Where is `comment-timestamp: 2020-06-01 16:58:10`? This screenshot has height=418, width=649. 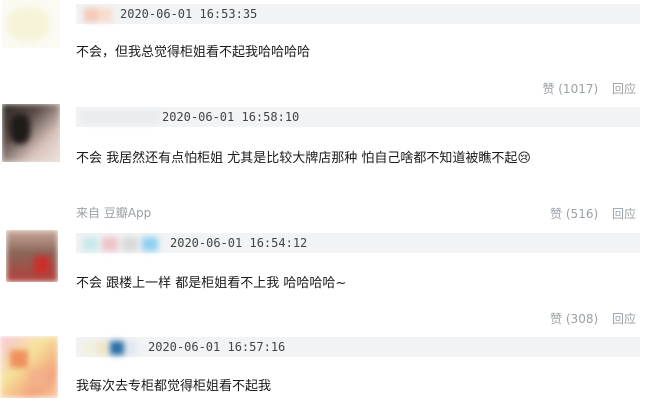 comment-timestamp: 2020-06-01 16:58:10 is located at coordinates (231, 117).